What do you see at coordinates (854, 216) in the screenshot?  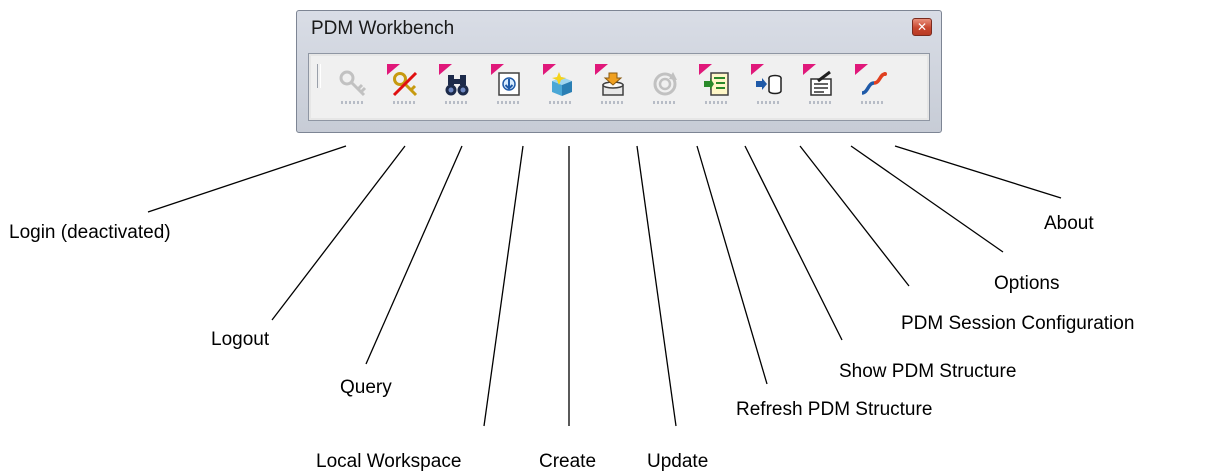 I see `leader-pdm-session-configuration` at bounding box center [854, 216].